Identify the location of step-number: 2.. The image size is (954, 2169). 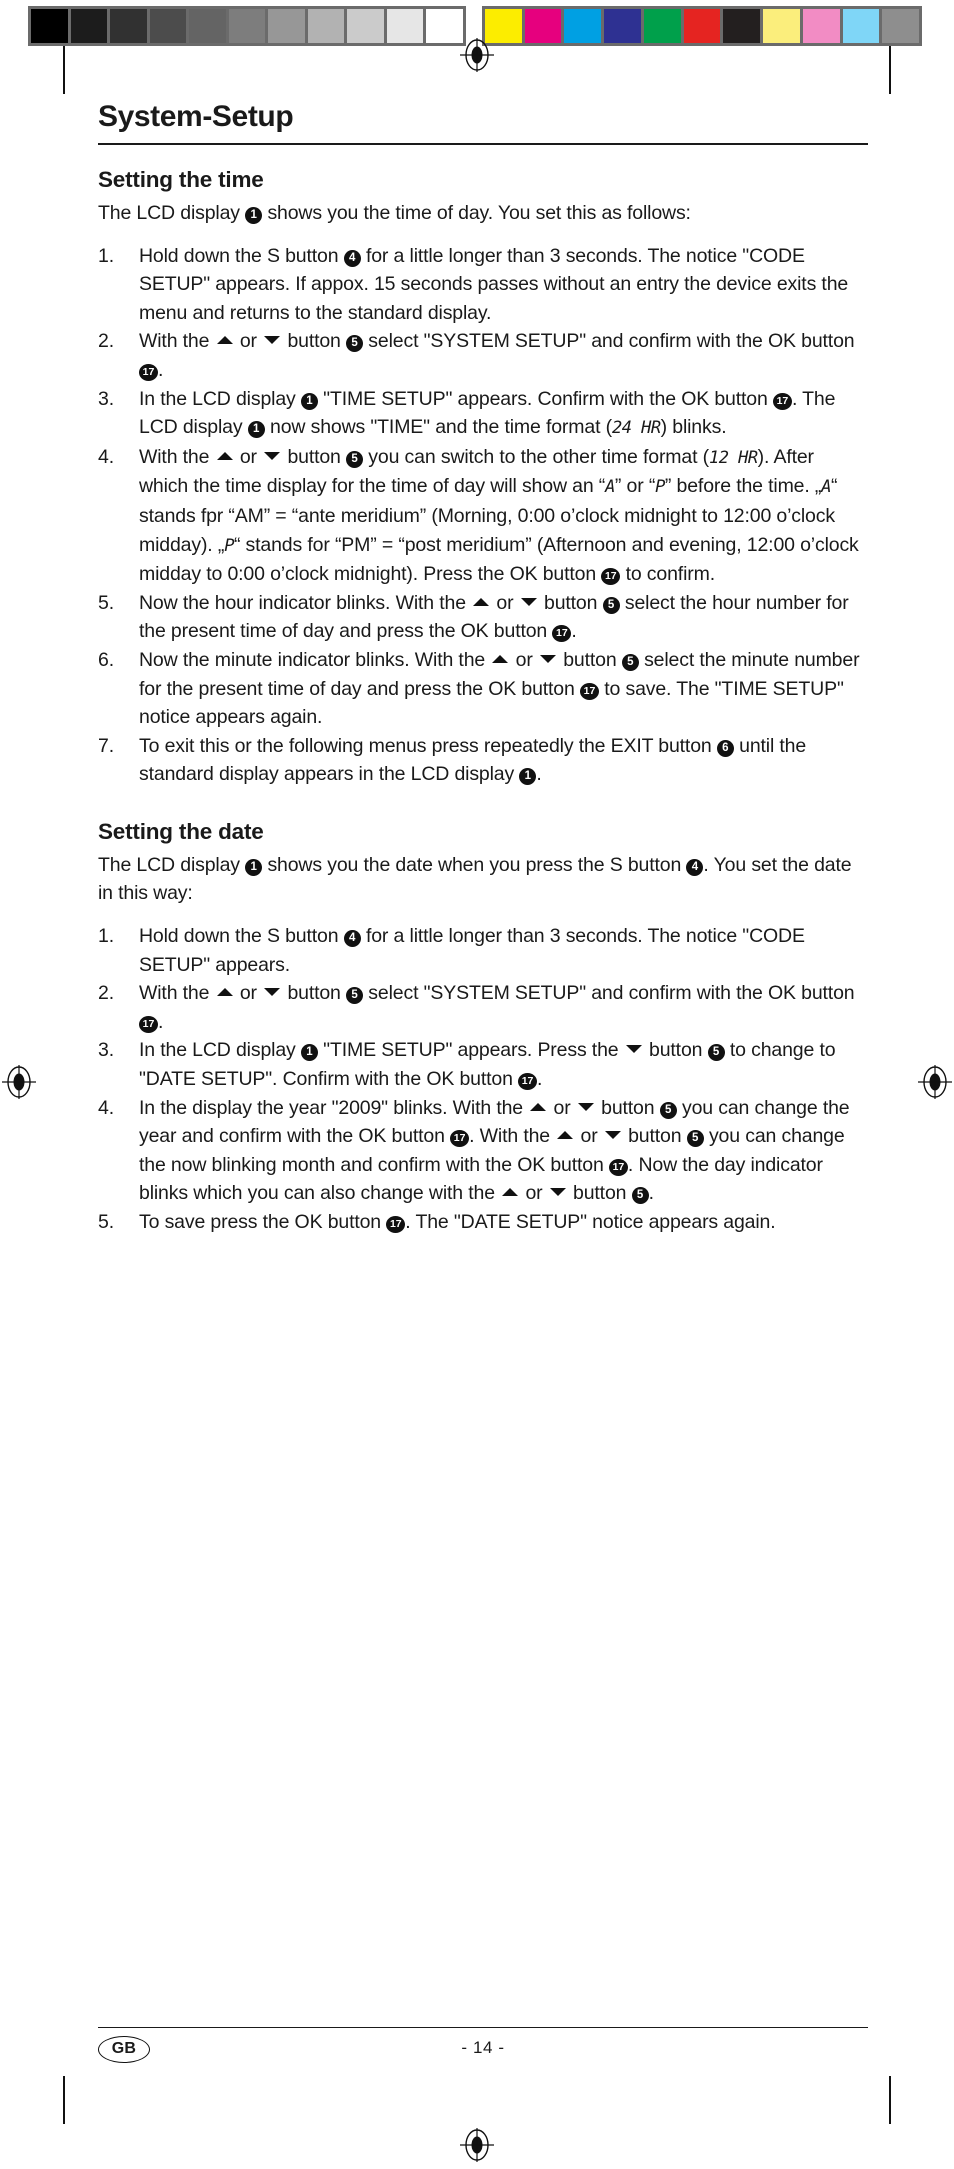
(106, 341).